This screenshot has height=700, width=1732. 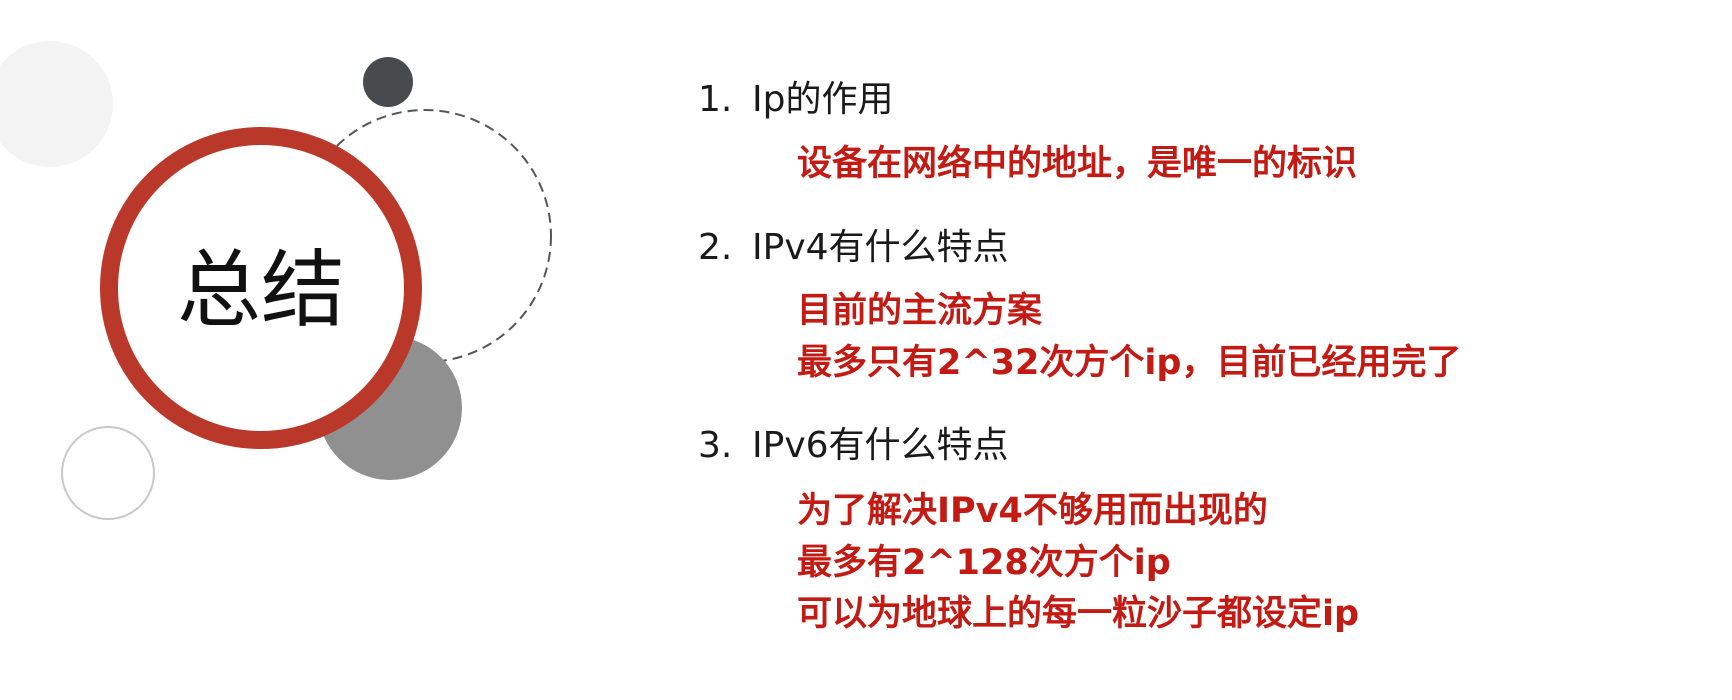 What do you see at coordinates (715, 99) in the screenshot?
I see `question-1-number: 1.` at bounding box center [715, 99].